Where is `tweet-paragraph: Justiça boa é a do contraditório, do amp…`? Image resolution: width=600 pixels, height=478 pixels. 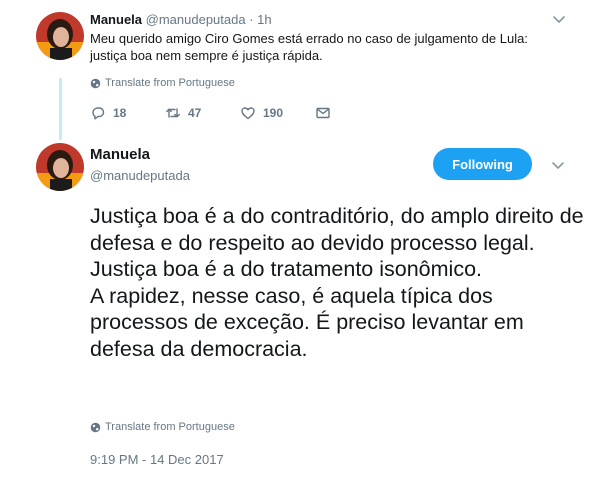
tweet-paragraph: Justiça boa é a do contraditório, do amp… is located at coordinates (337, 242).